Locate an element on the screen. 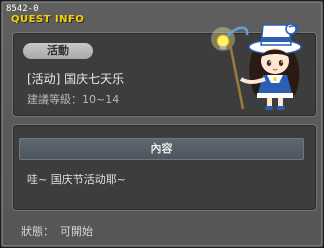  level-label: 建議等級： is located at coordinates (54, 99).